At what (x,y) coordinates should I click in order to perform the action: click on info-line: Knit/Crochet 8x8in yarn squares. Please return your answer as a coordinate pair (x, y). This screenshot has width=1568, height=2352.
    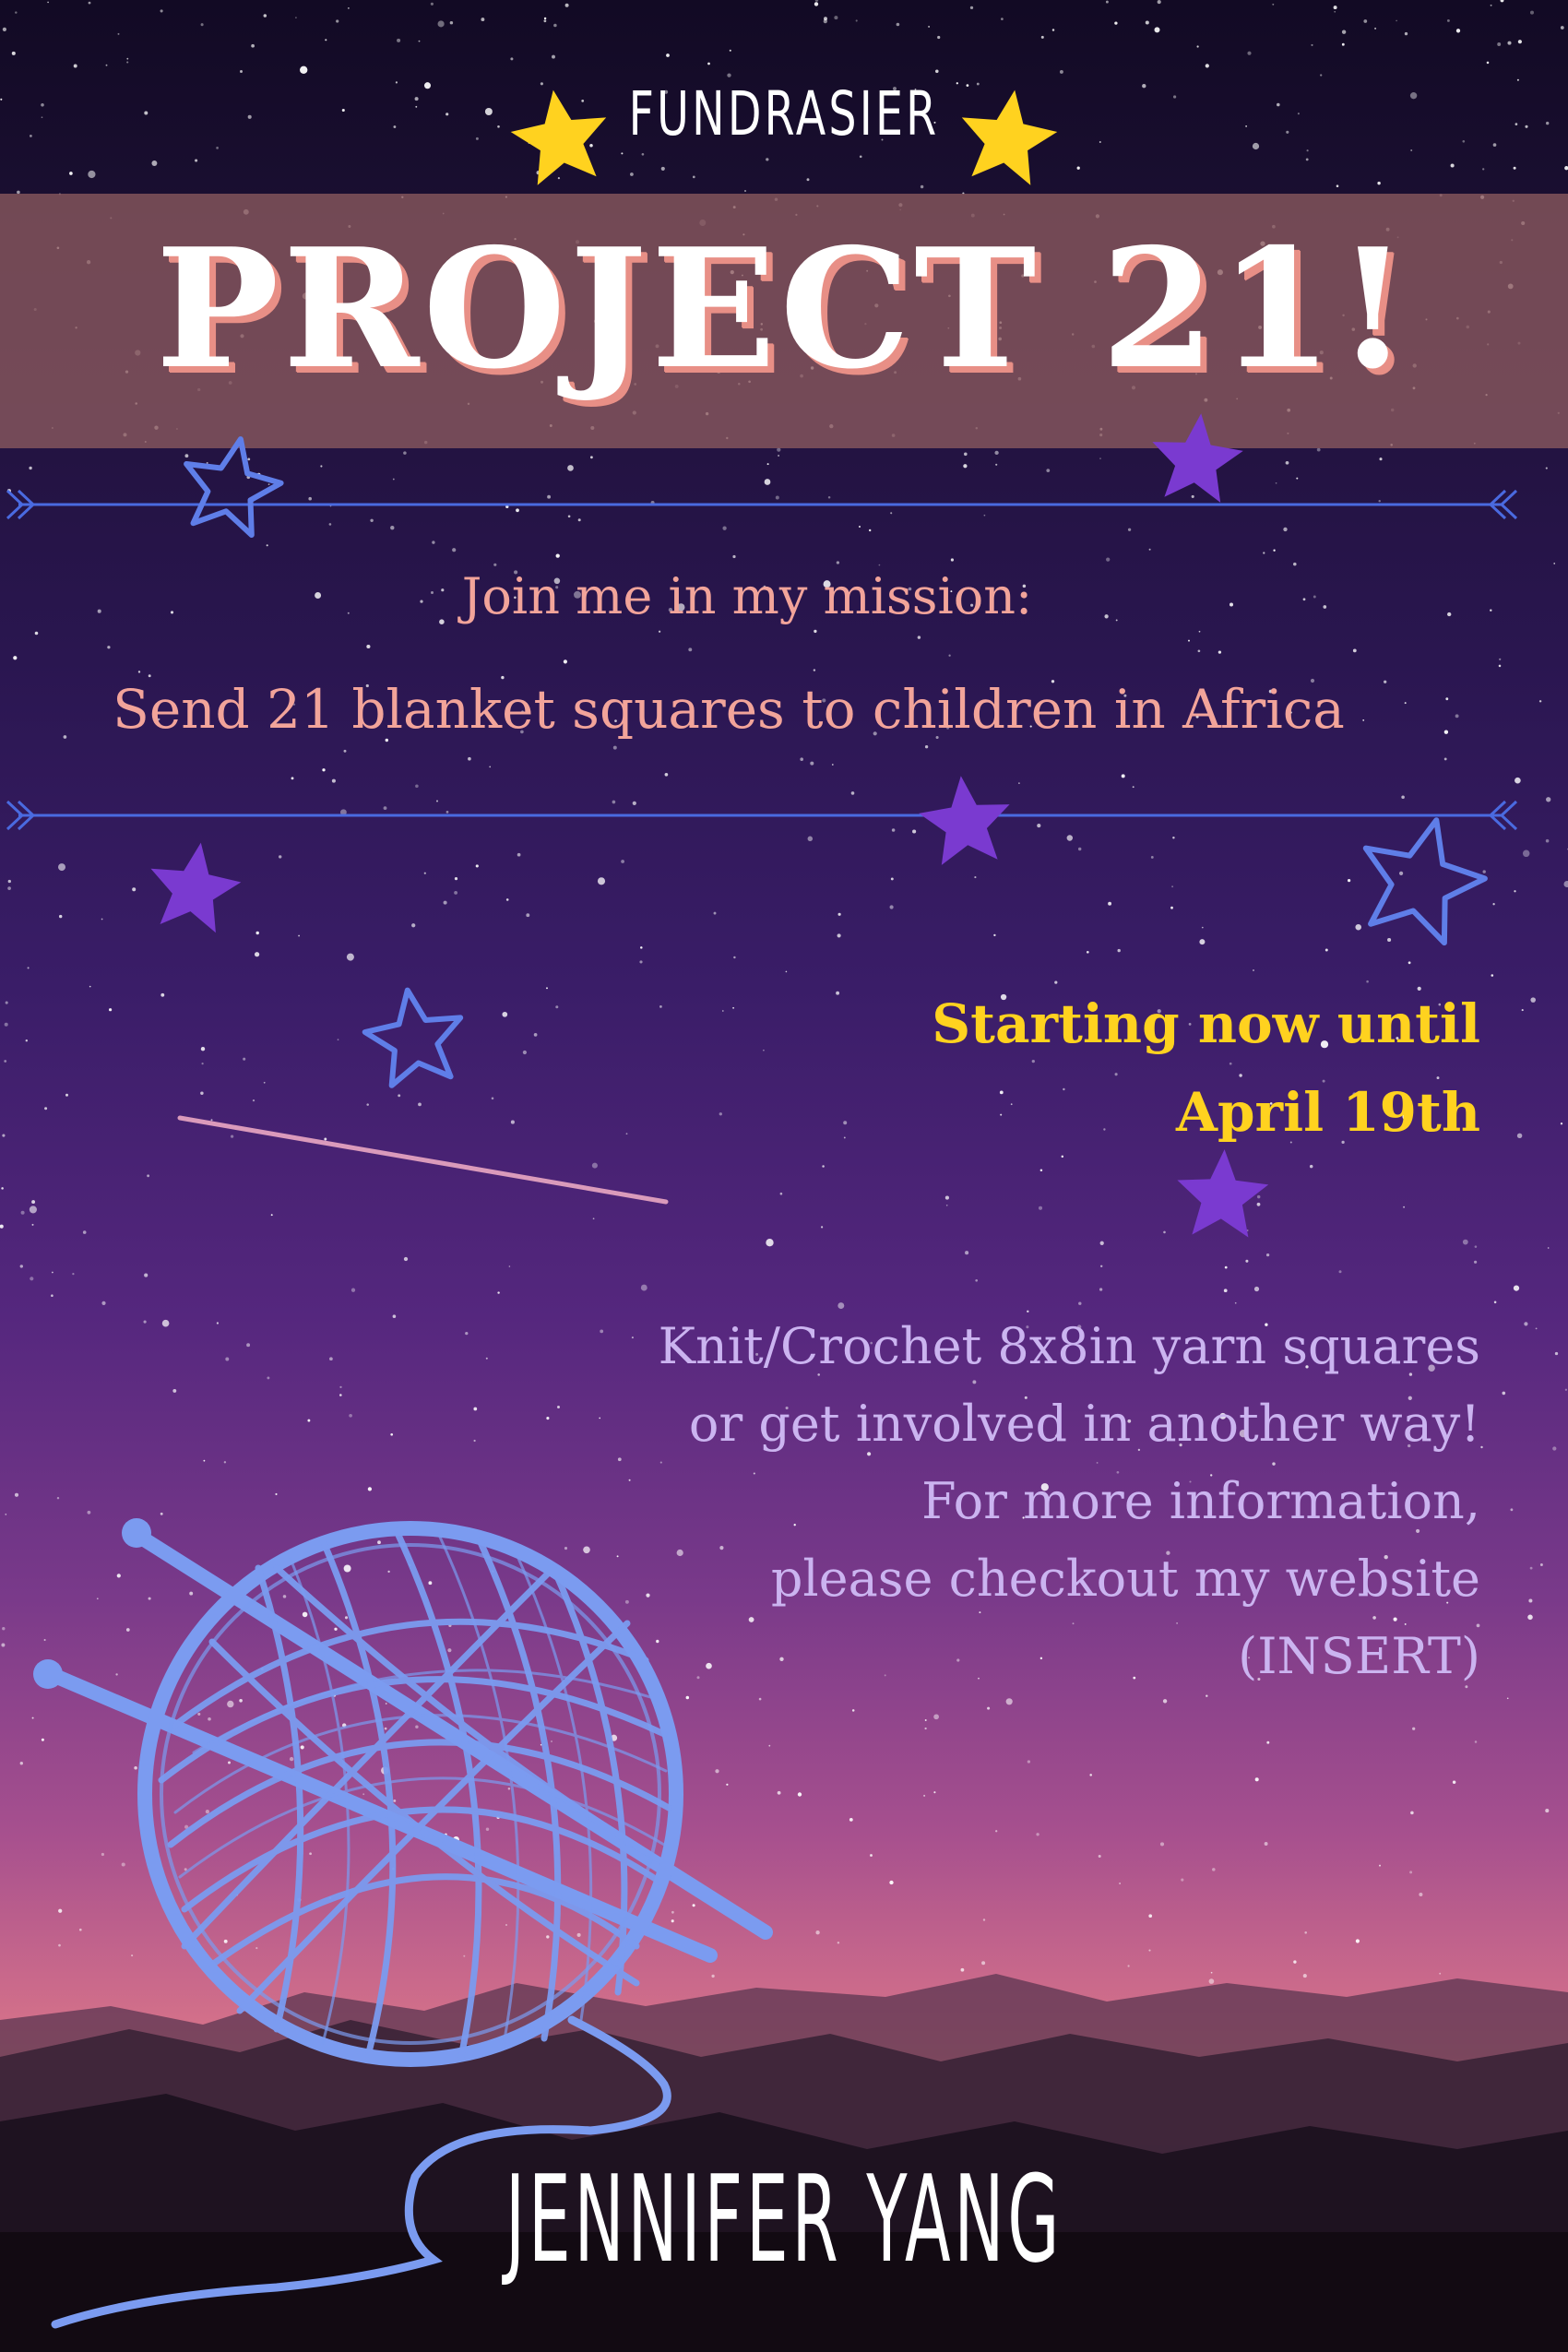
    Looking at the image, I should click on (1069, 1346).